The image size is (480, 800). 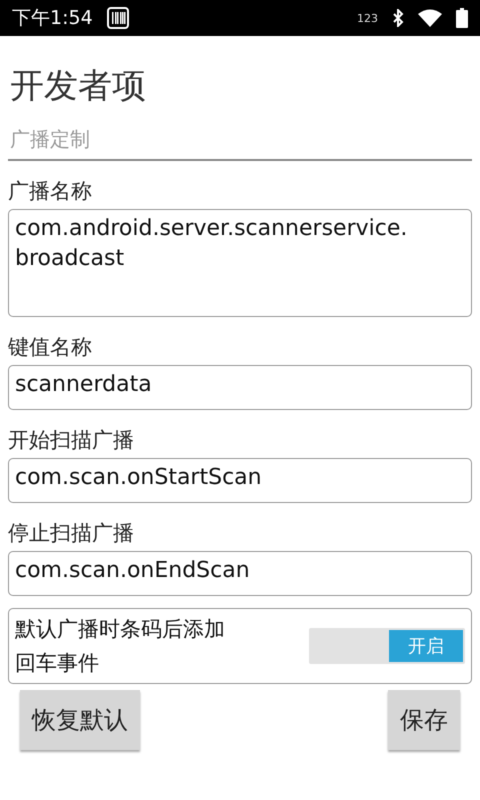 What do you see at coordinates (430, 18) in the screenshot?
I see `wifi-icon` at bounding box center [430, 18].